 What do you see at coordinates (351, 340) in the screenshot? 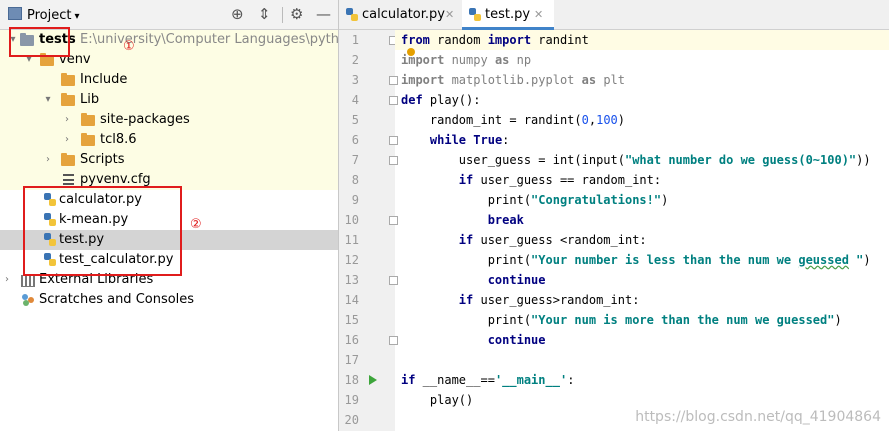
I see `line-number: 16` at bounding box center [351, 340].